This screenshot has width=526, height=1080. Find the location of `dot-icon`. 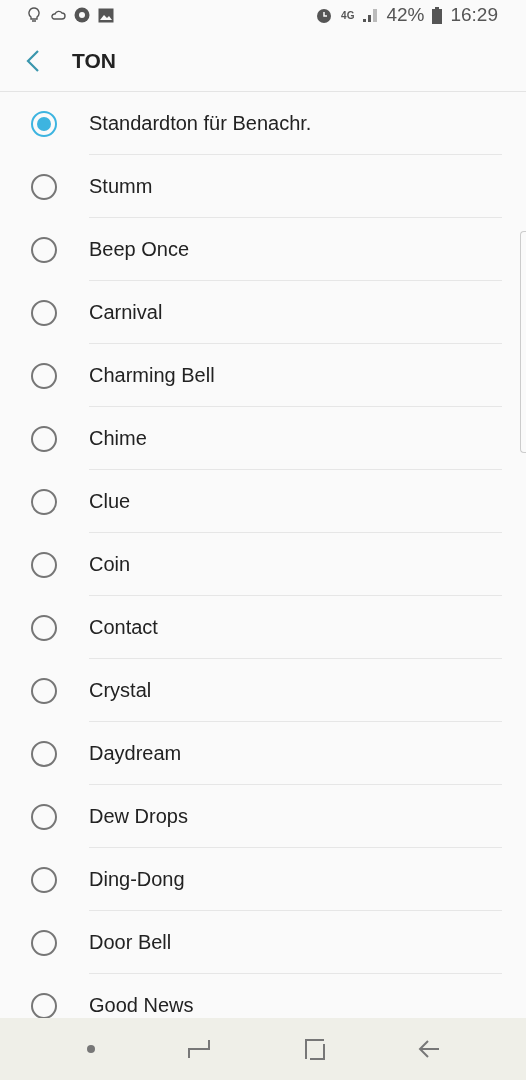

dot-icon is located at coordinates (90, 1049).